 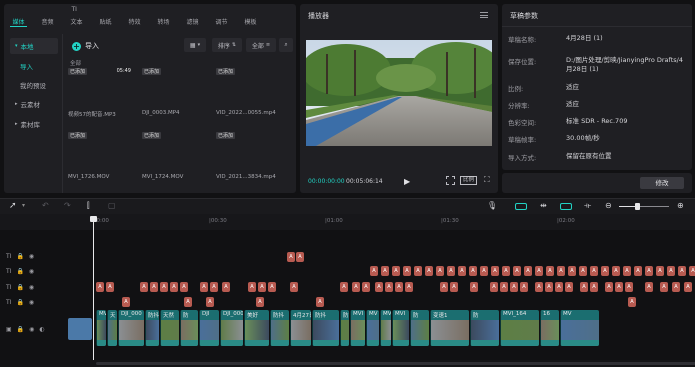 What do you see at coordinates (34, 46) in the screenshot?
I see `sidebar-item-0: ▾ 本地` at bounding box center [34, 46].